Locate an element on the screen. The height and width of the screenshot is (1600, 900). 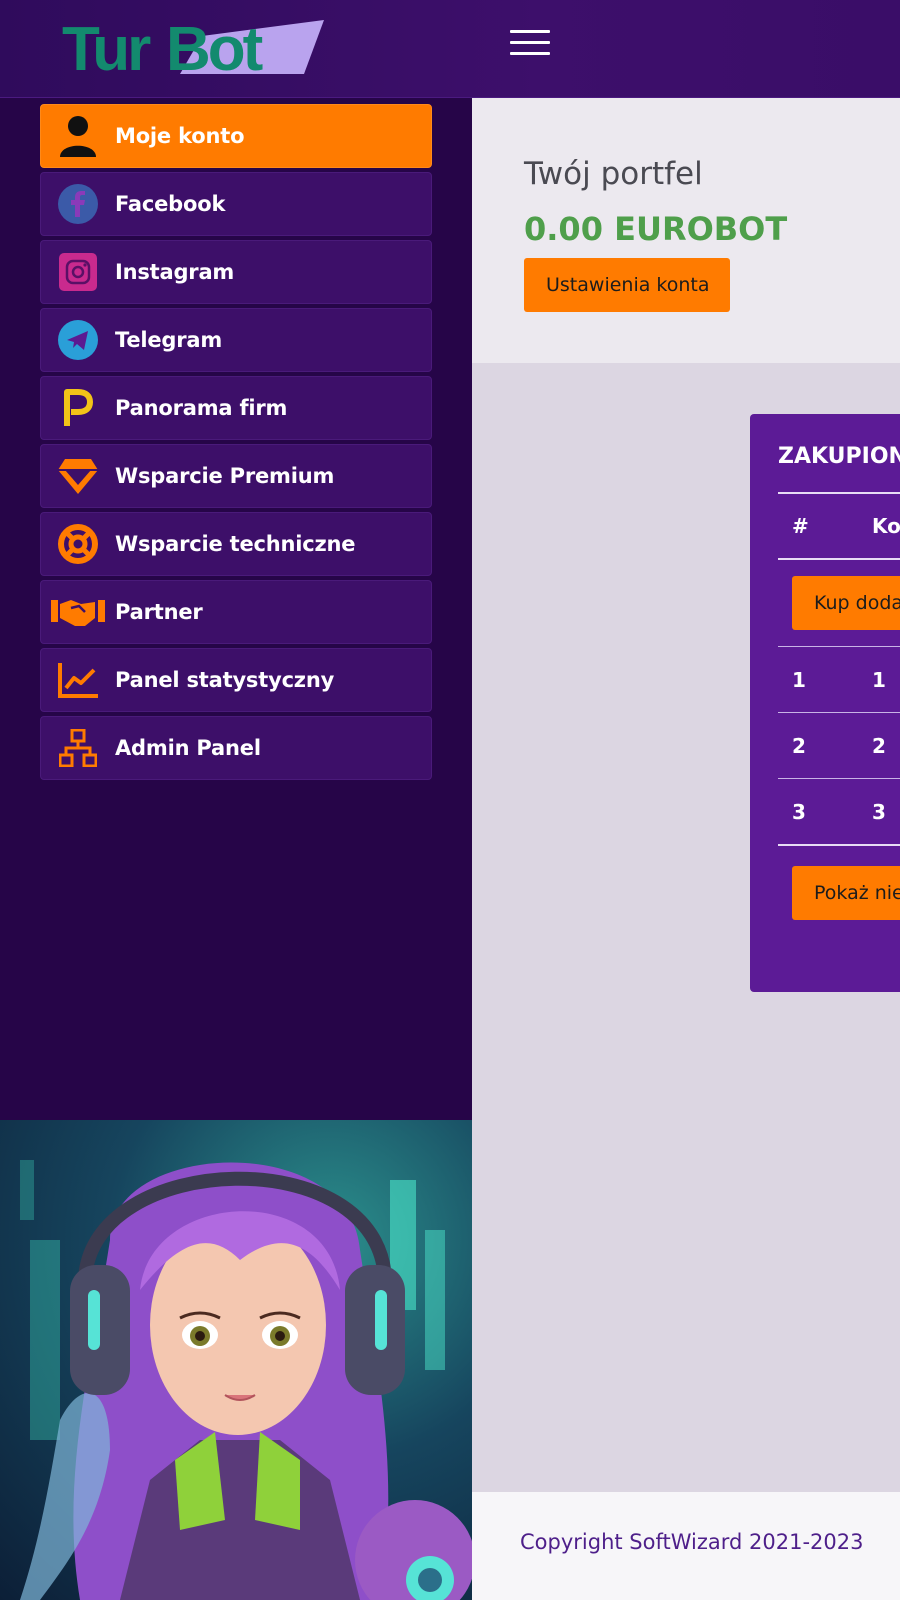
table-header-ko: Ko is located at coordinates (886, 526).